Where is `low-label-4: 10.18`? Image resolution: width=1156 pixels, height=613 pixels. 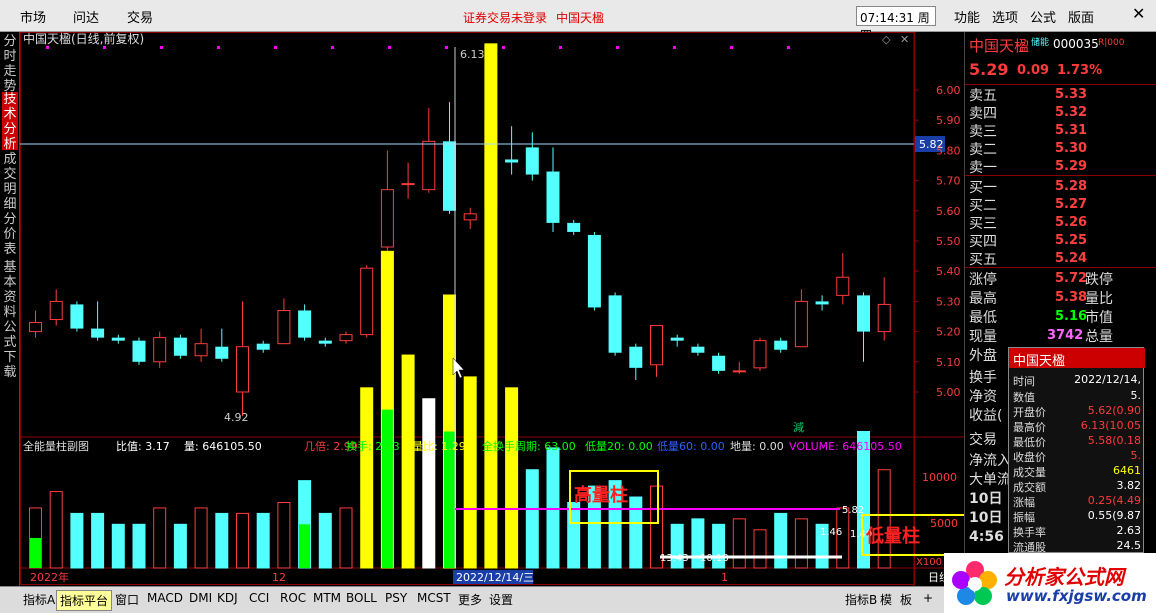 low-label-4: 10.18 is located at coordinates (714, 558).